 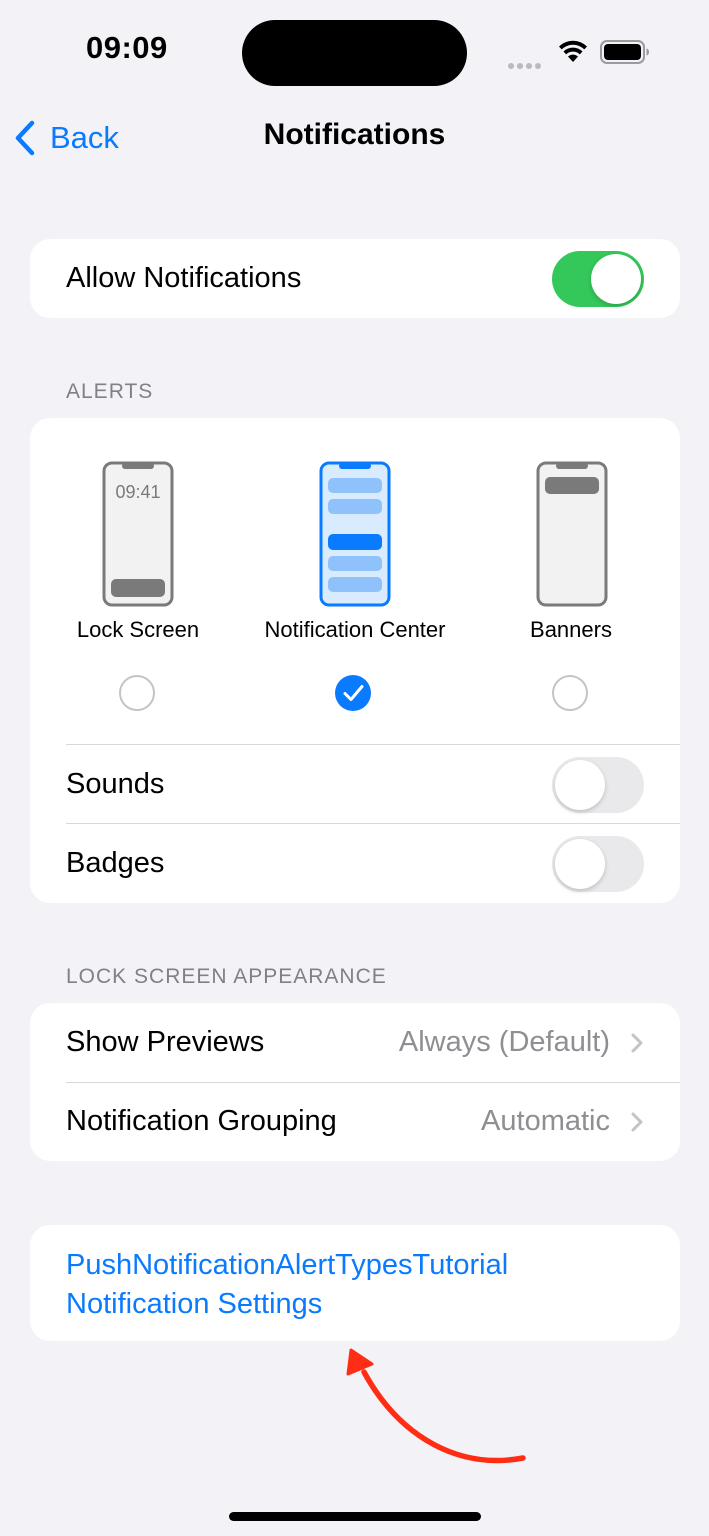 What do you see at coordinates (504, 1042) in the screenshot?
I see `show-previews-value: Always (Default)` at bounding box center [504, 1042].